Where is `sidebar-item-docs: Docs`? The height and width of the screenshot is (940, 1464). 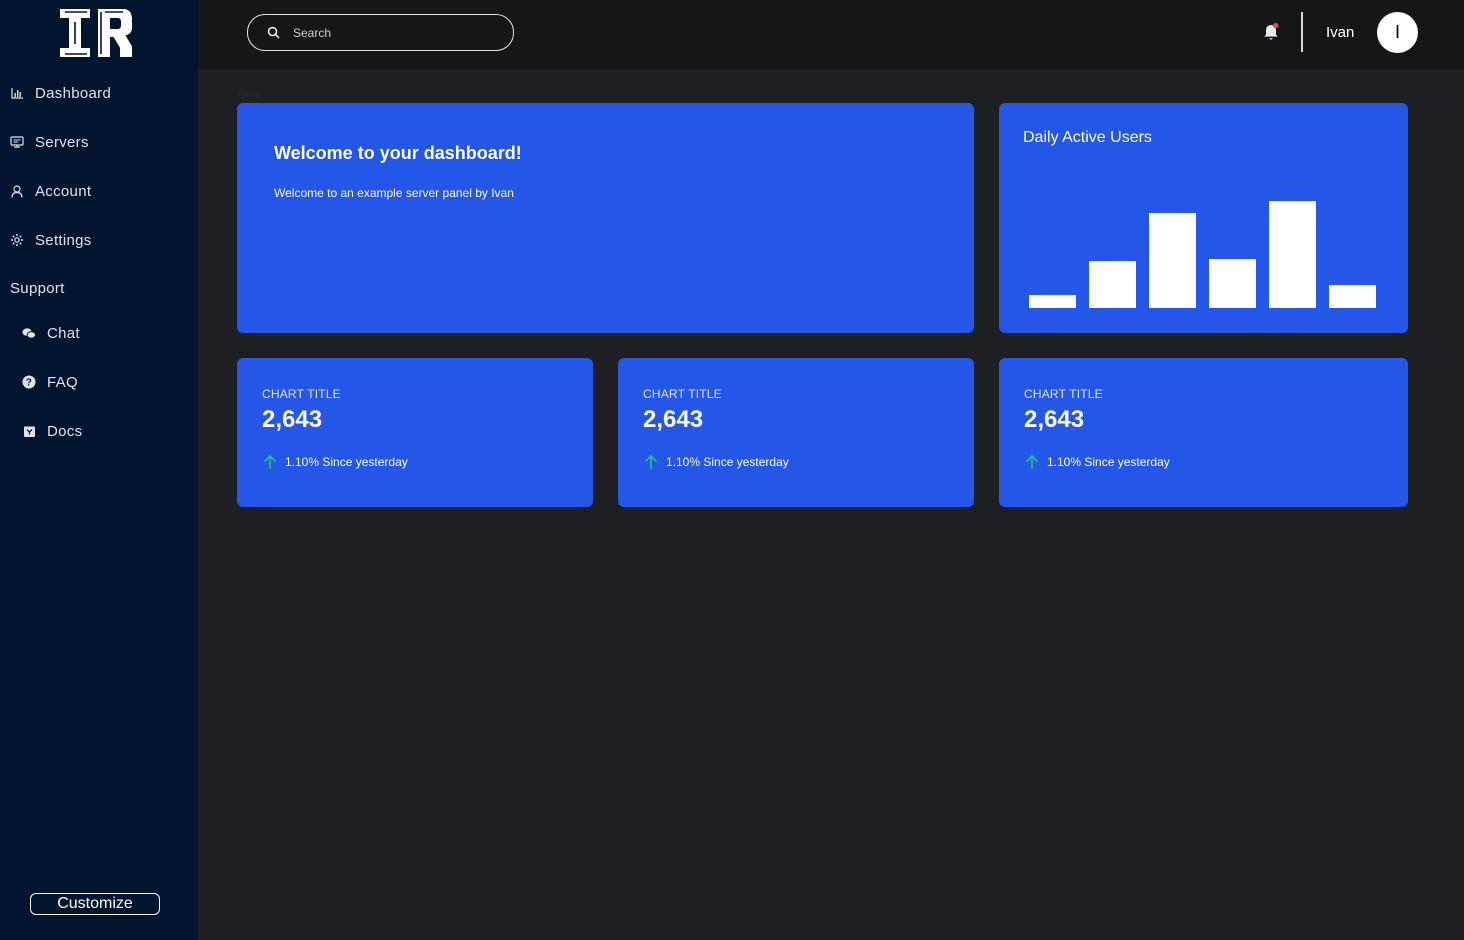 sidebar-item-docs: Docs is located at coordinates (52, 431).